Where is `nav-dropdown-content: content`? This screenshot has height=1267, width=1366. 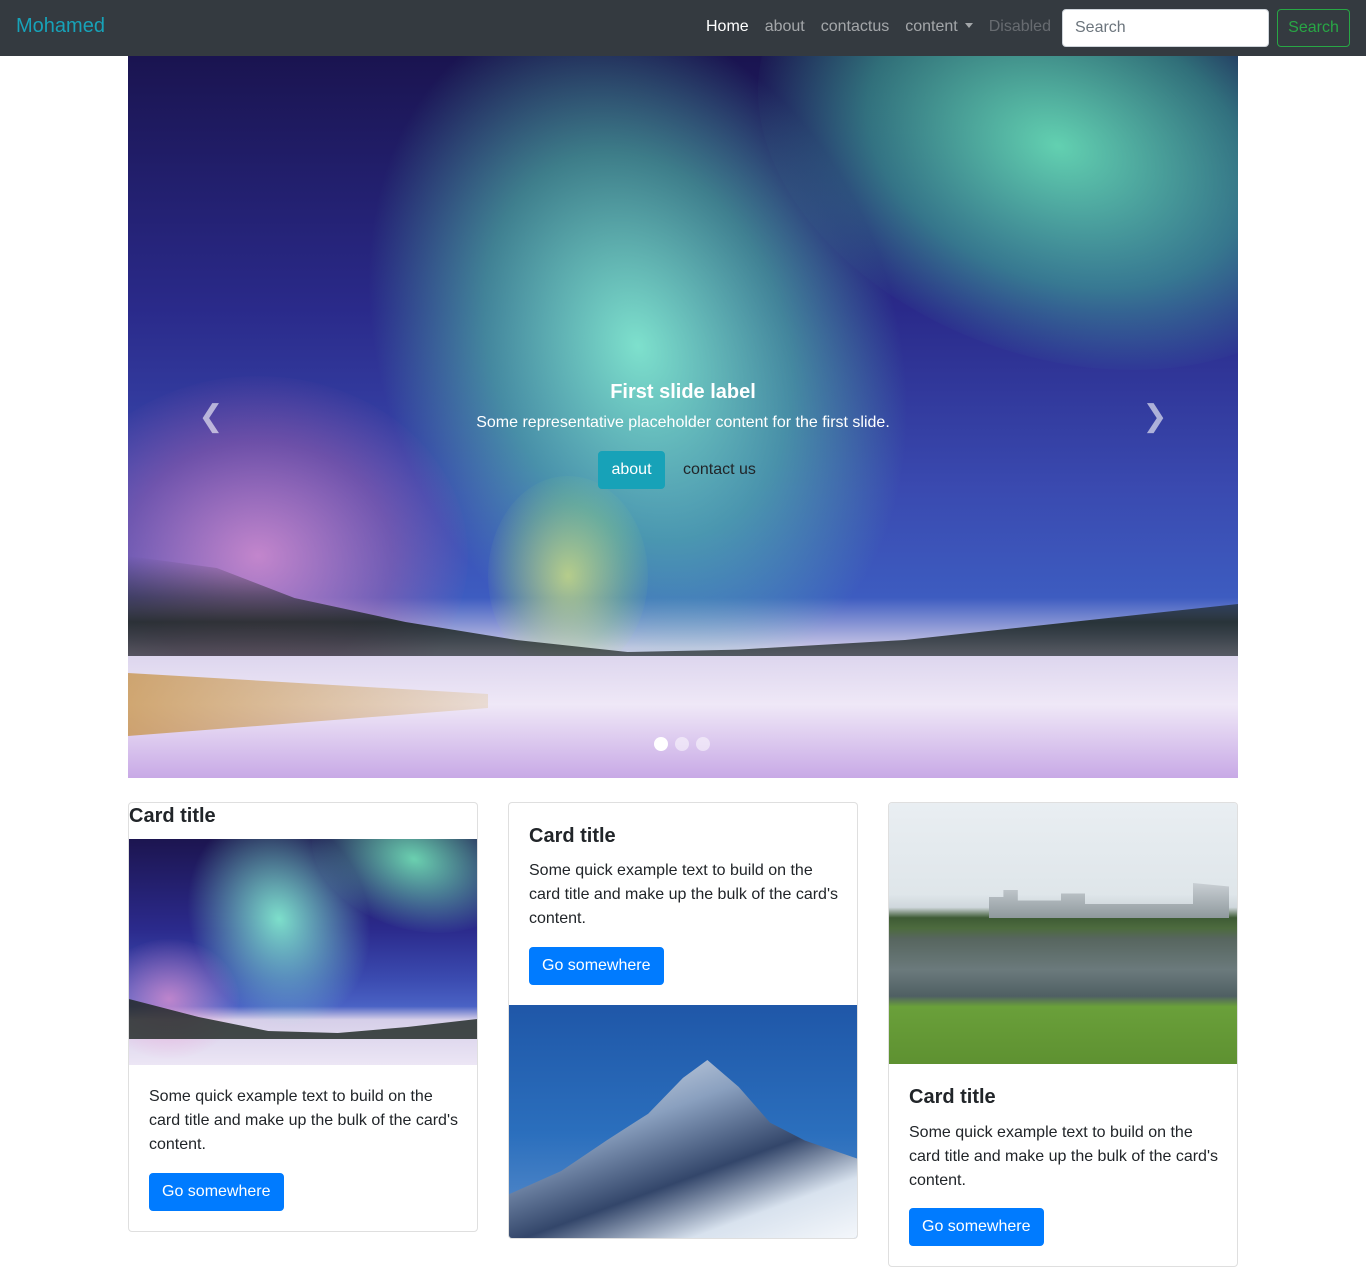
nav-dropdown-content: content is located at coordinates (939, 27).